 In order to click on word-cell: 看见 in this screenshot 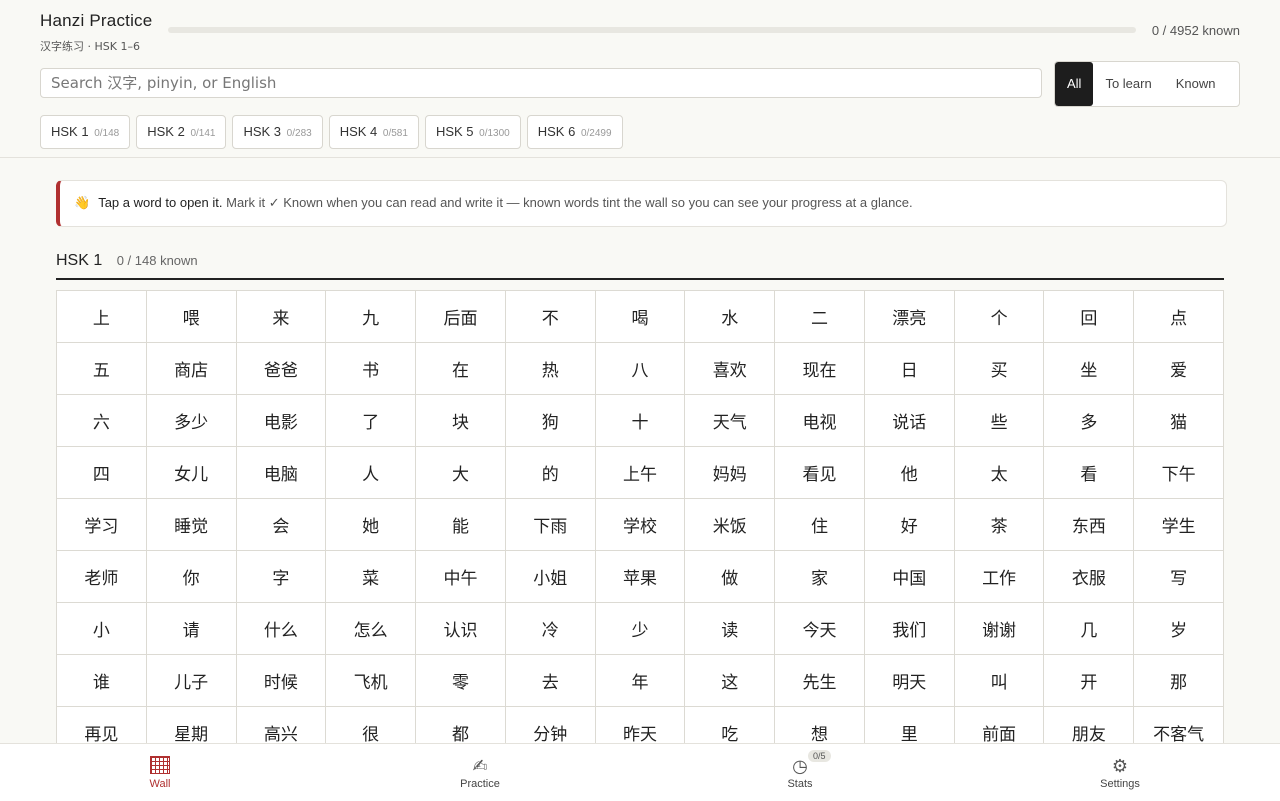, I will do `click(820, 473)`.